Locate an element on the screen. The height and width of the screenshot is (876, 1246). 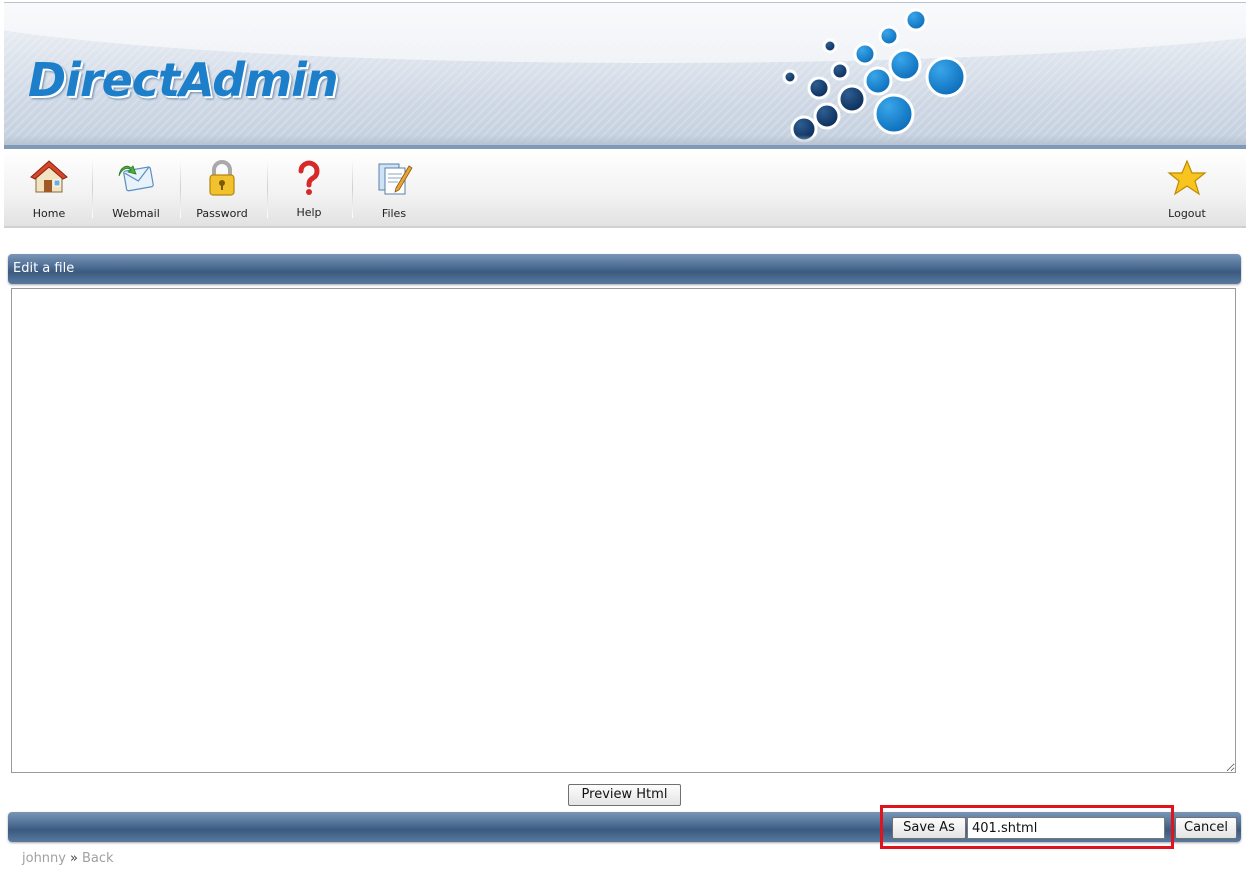
toolbar-logout-label: Logout is located at coordinates (1187, 213).